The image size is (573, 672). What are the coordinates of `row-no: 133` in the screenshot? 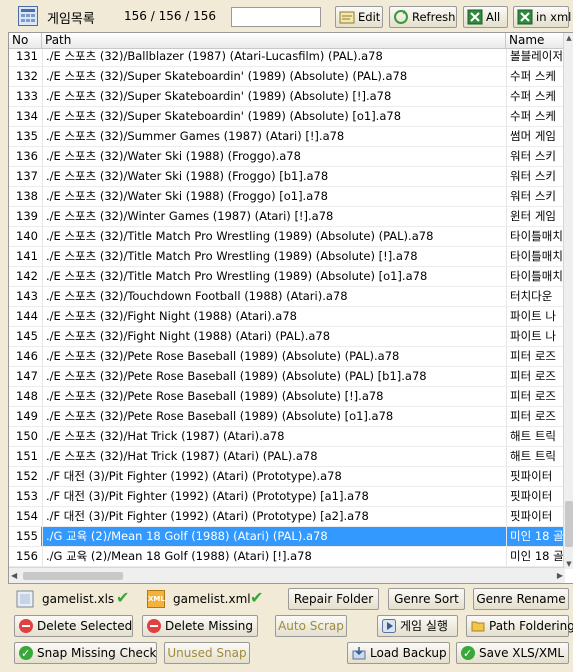 It's located at (27, 96).